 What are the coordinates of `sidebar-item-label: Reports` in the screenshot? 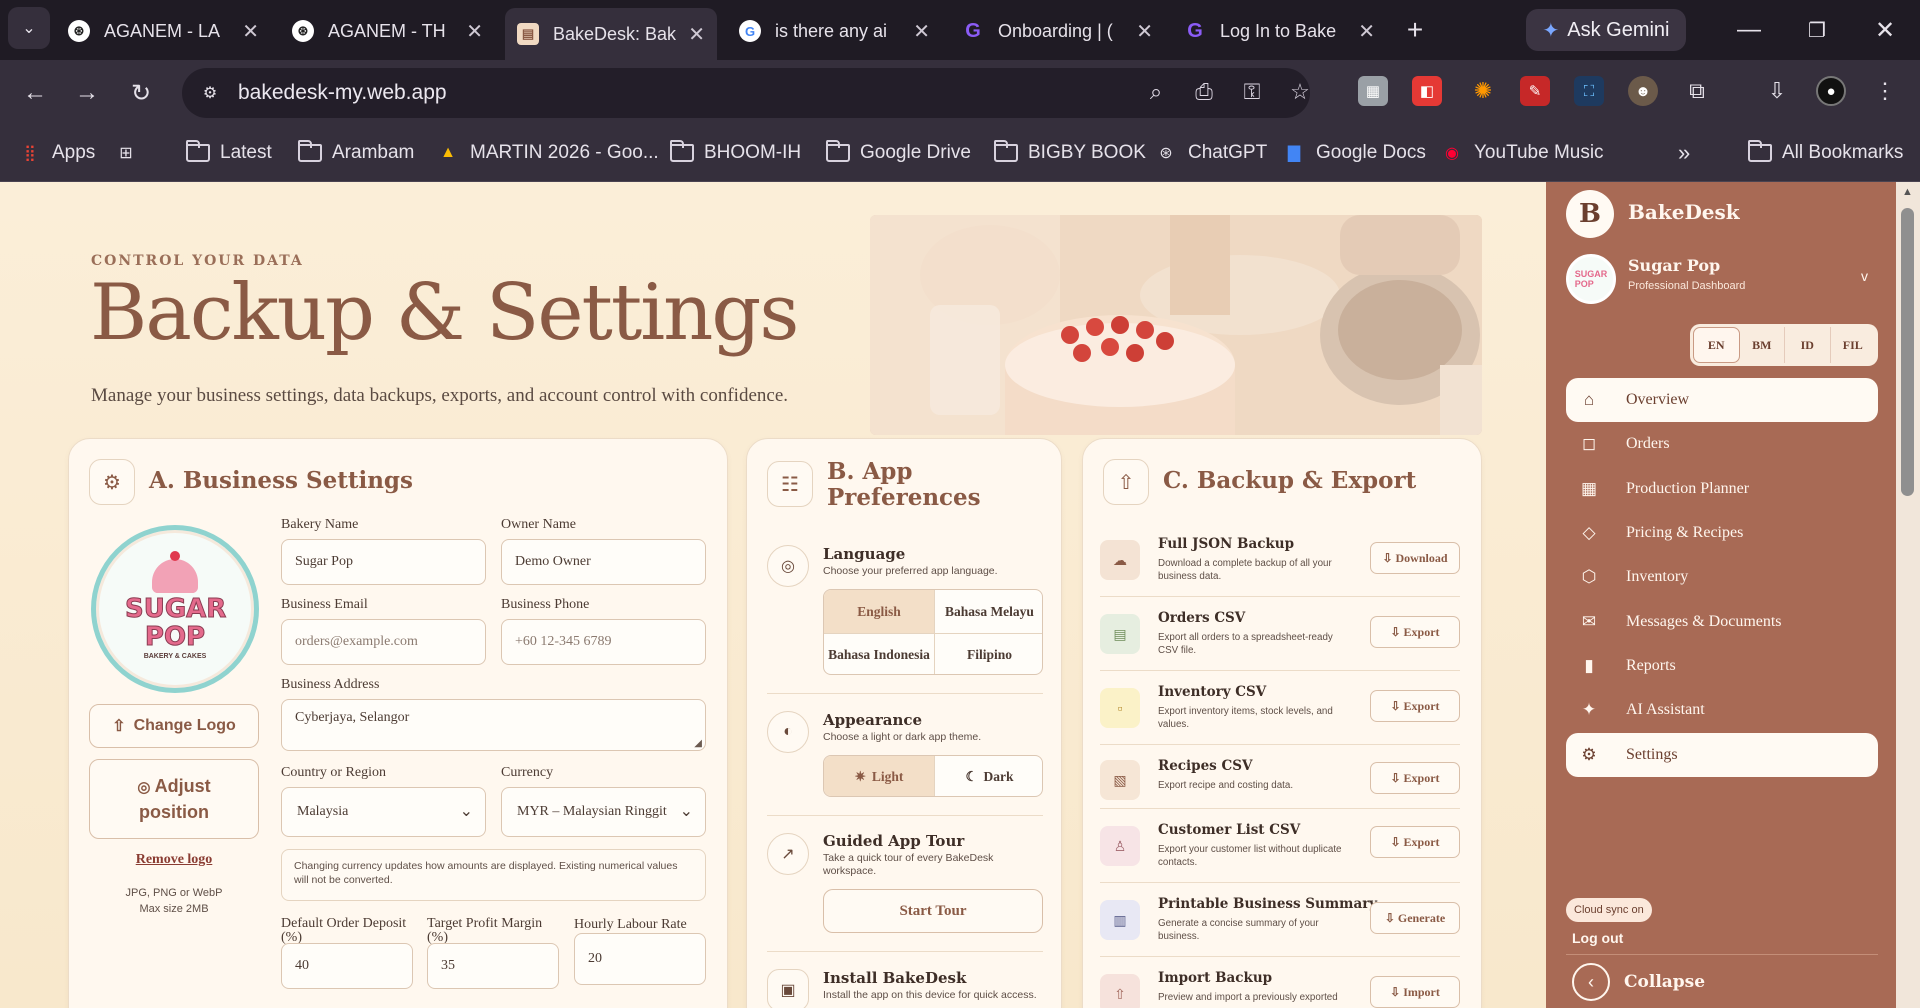 It's located at (1651, 665).